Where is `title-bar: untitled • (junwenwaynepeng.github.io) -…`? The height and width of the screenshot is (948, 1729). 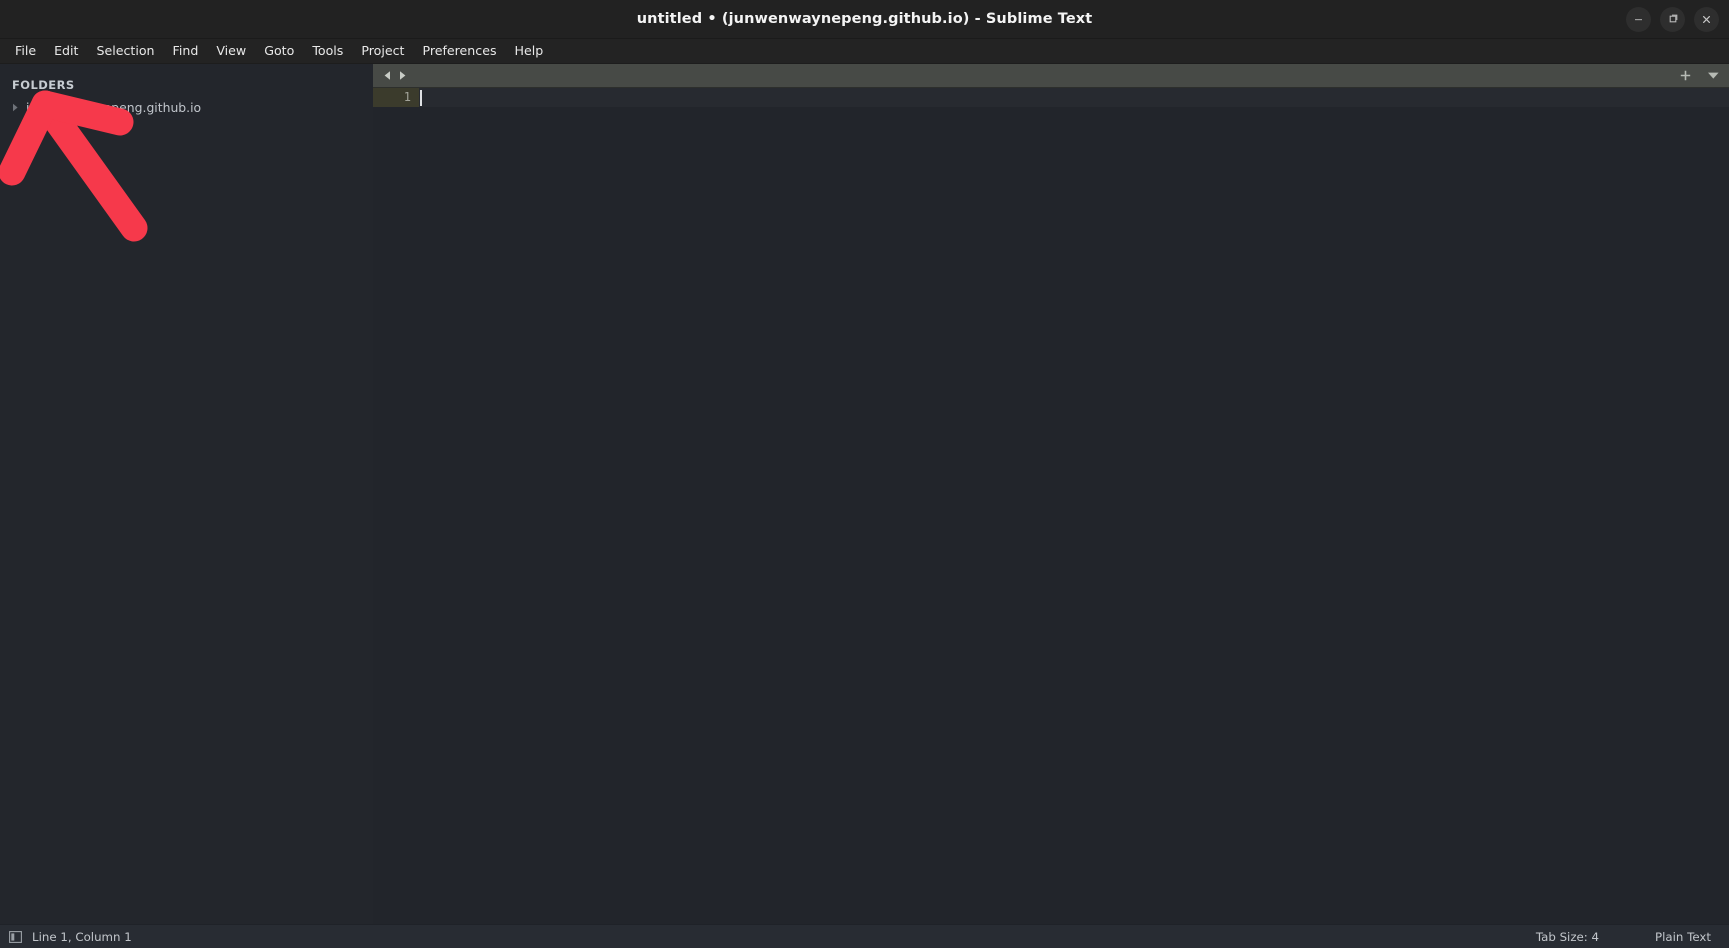
title-bar: untitled • (junwenwaynepeng.github.io) -… is located at coordinates (864, 19).